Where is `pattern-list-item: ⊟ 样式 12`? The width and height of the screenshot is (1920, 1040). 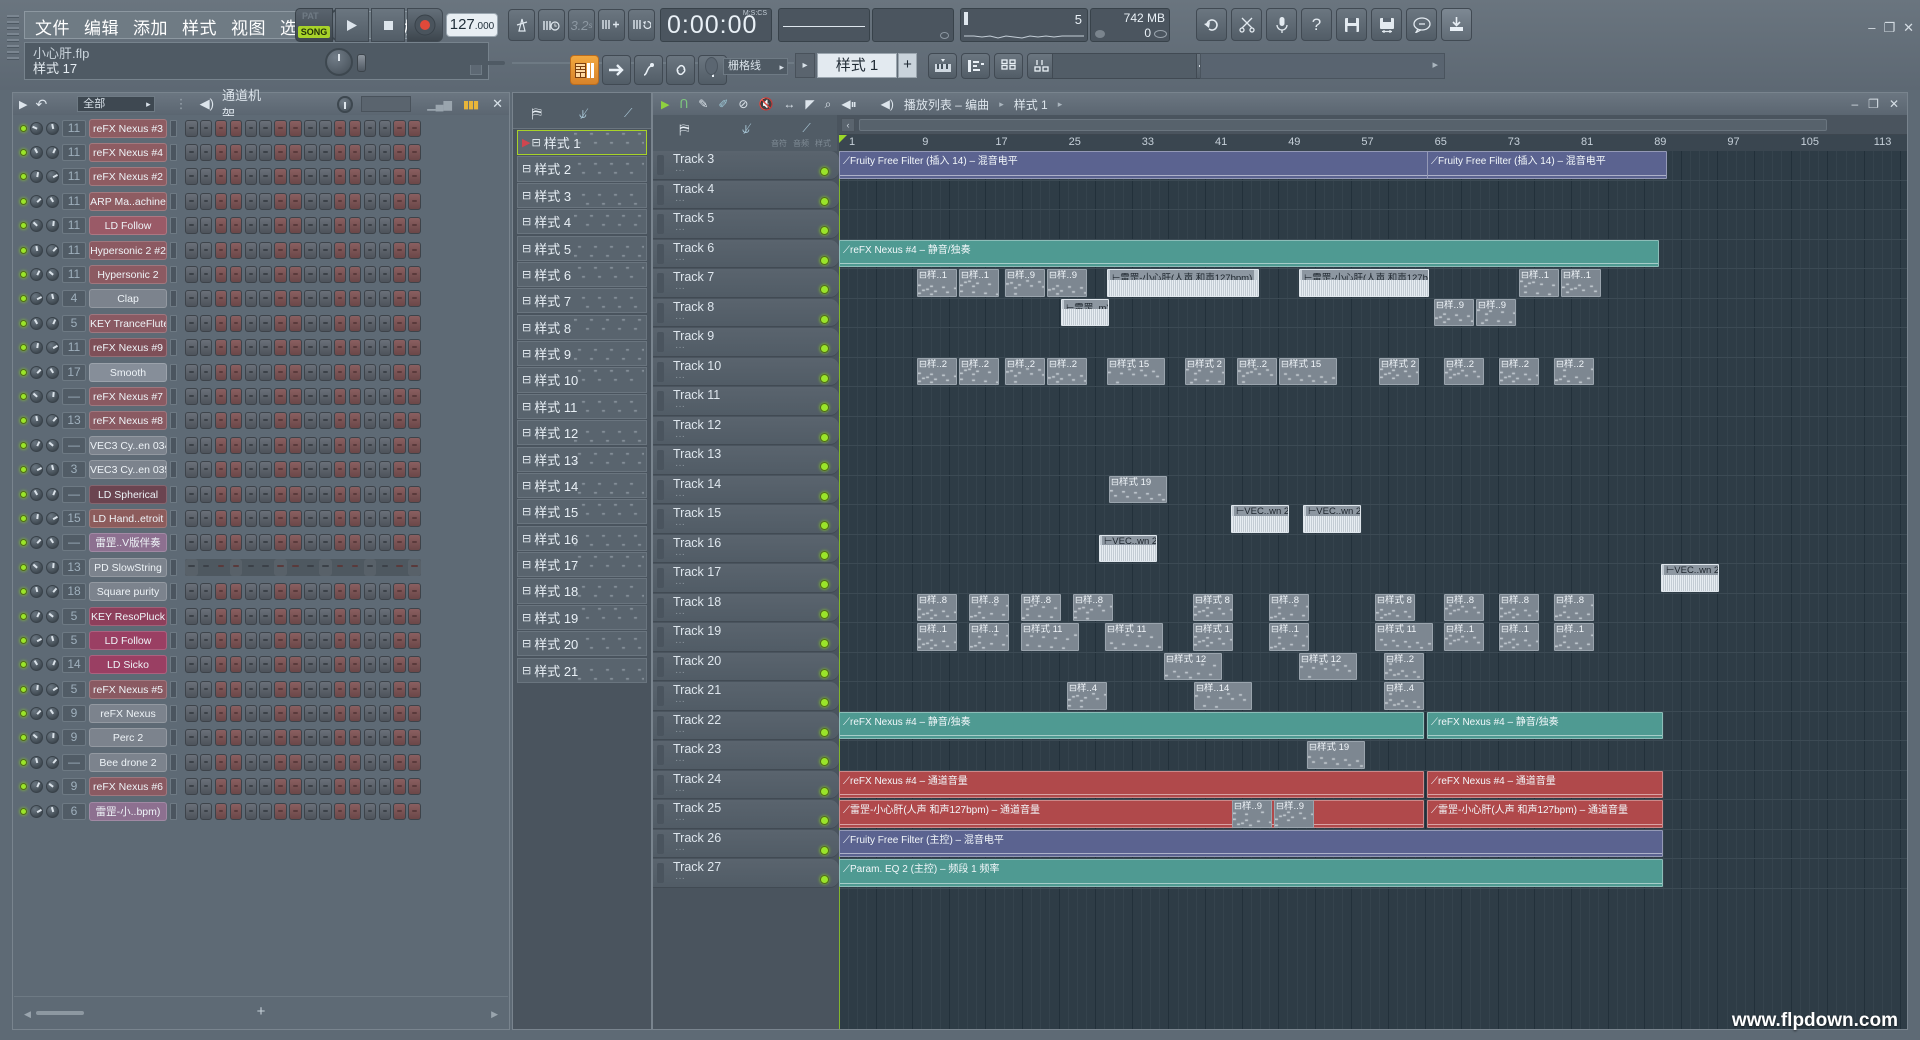
pattern-list-item: ⊟ 样式 12 is located at coordinates (582, 433).